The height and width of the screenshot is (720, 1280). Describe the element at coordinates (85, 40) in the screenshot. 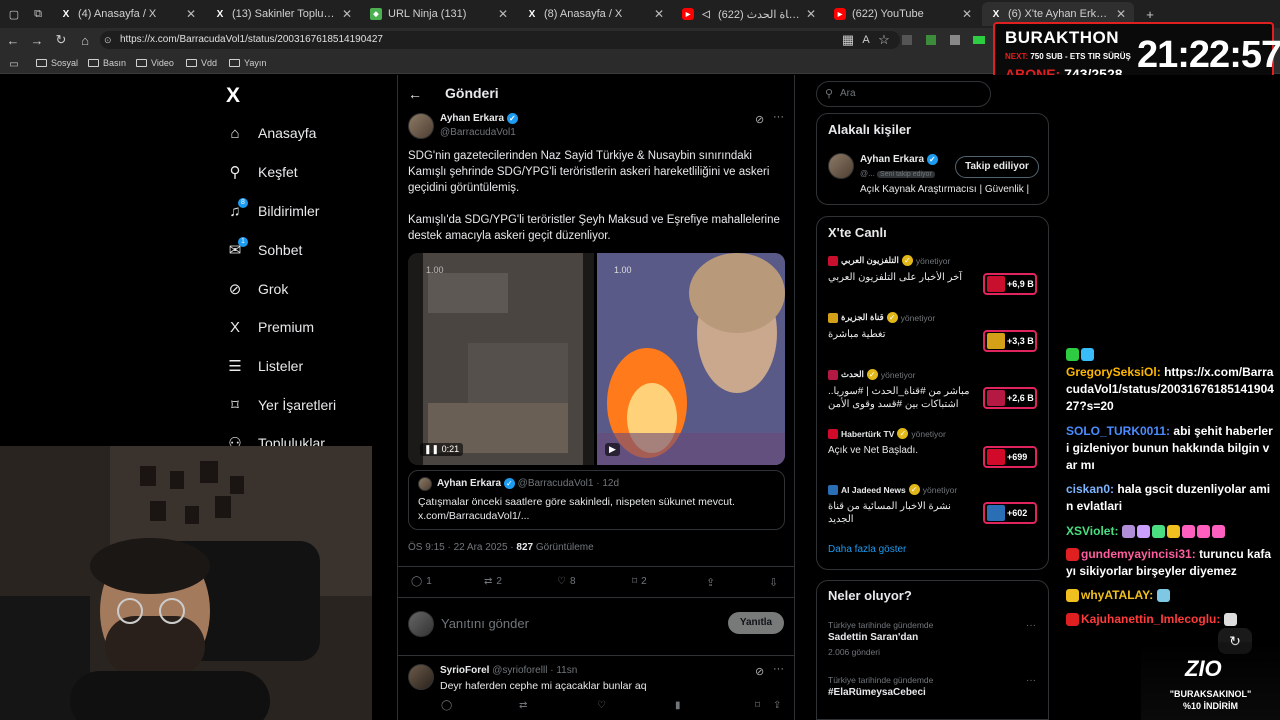

I see `home-icon: ⌂` at that location.